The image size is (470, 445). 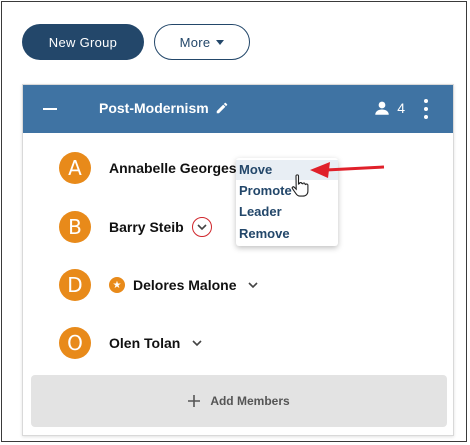 What do you see at coordinates (75, 343) in the screenshot?
I see `avatar: O` at bounding box center [75, 343].